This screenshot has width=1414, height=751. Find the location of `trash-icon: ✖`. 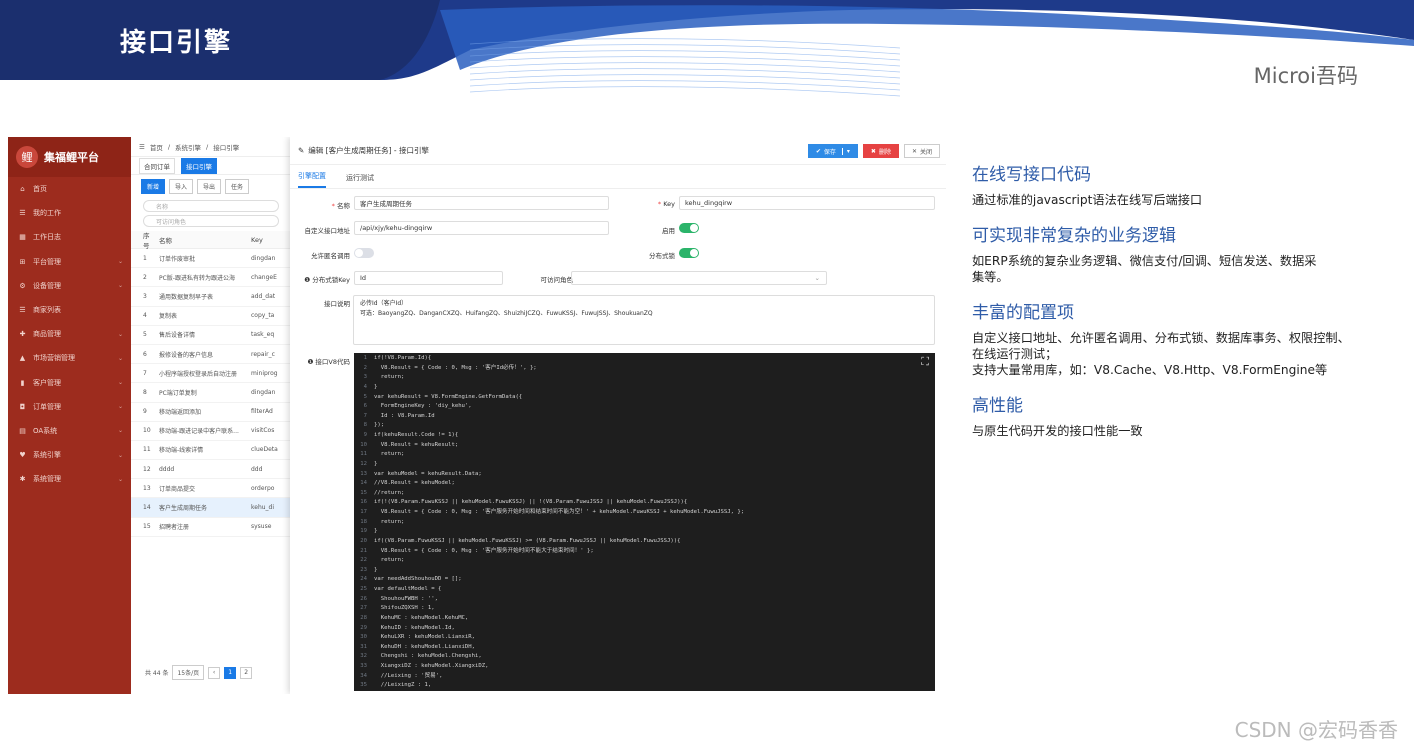

trash-icon: ✖ is located at coordinates (873, 151).